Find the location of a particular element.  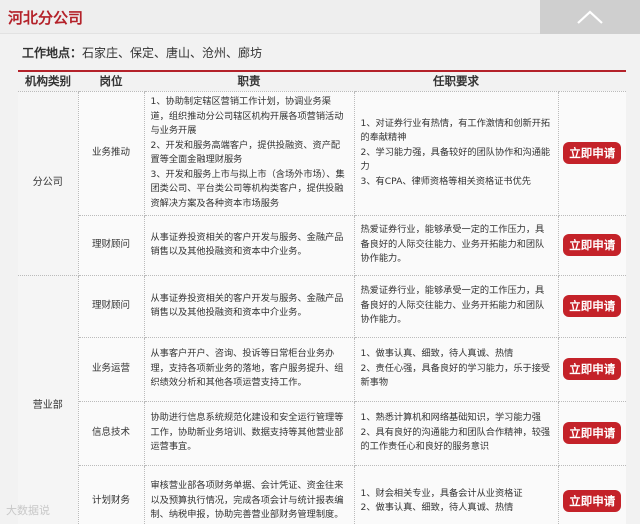

requirement-line: 1、做事认真、细致，待人真诚、热情 is located at coordinates (437, 354).